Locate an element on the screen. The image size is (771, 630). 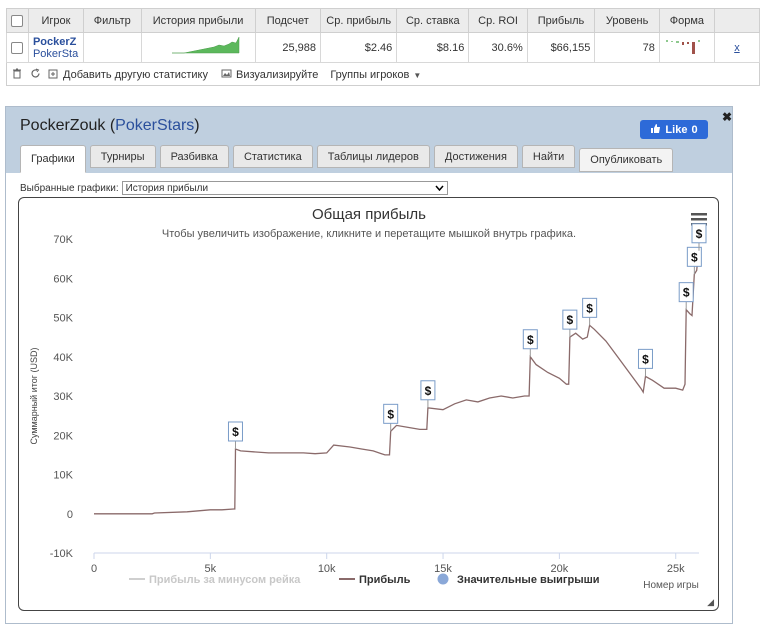
y-tick-label: 30K is located at coordinates (63, 397).